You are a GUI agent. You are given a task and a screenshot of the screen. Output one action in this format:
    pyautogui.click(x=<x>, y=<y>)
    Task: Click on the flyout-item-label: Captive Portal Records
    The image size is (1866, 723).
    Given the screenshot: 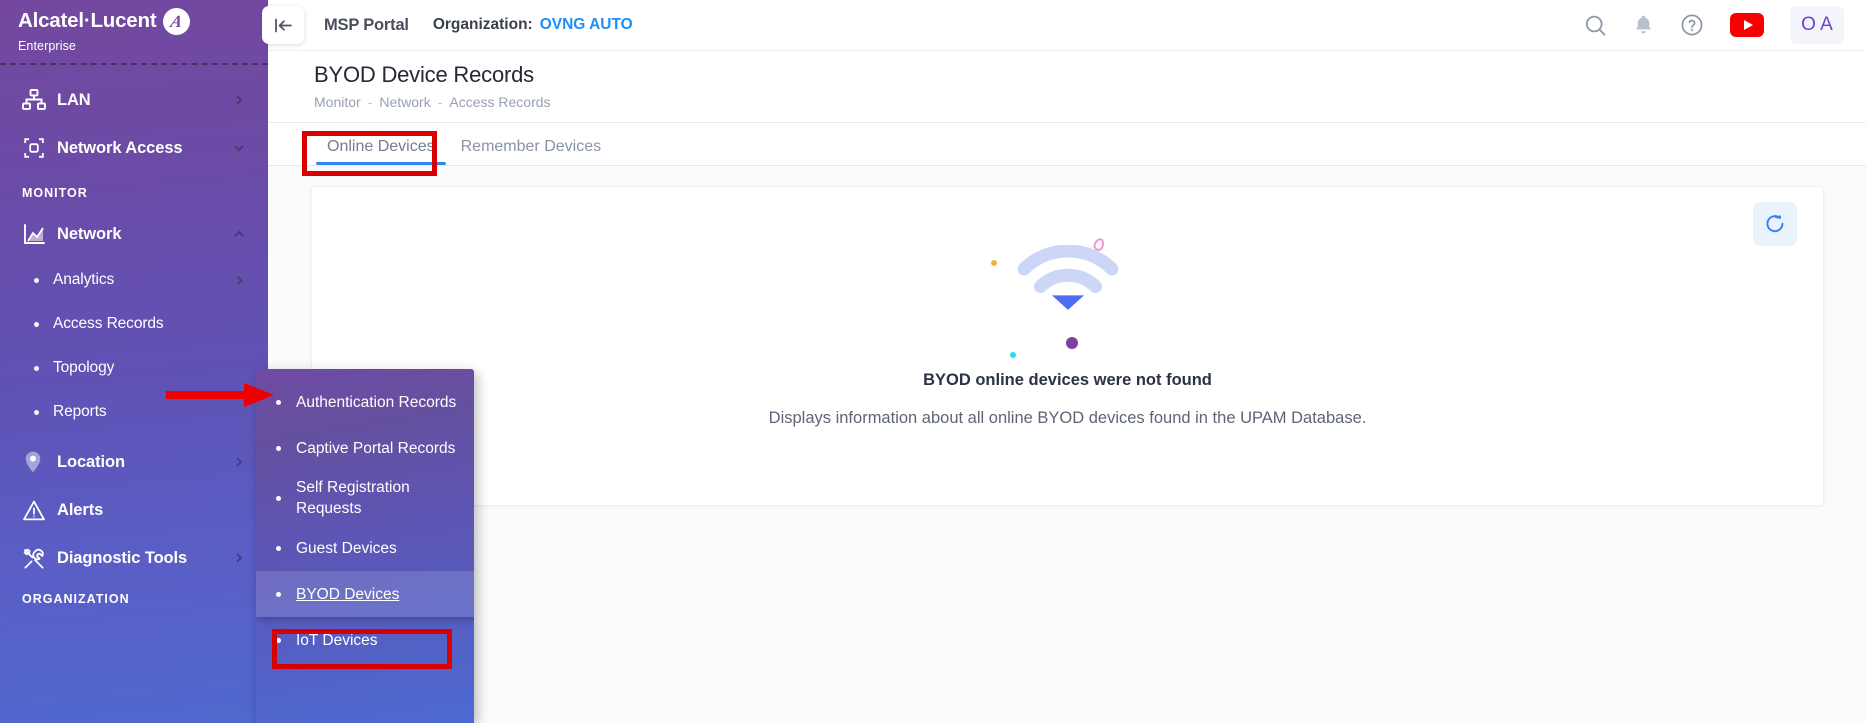 What is the action you would take?
    pyautogui.click(x=376, y=448)
    